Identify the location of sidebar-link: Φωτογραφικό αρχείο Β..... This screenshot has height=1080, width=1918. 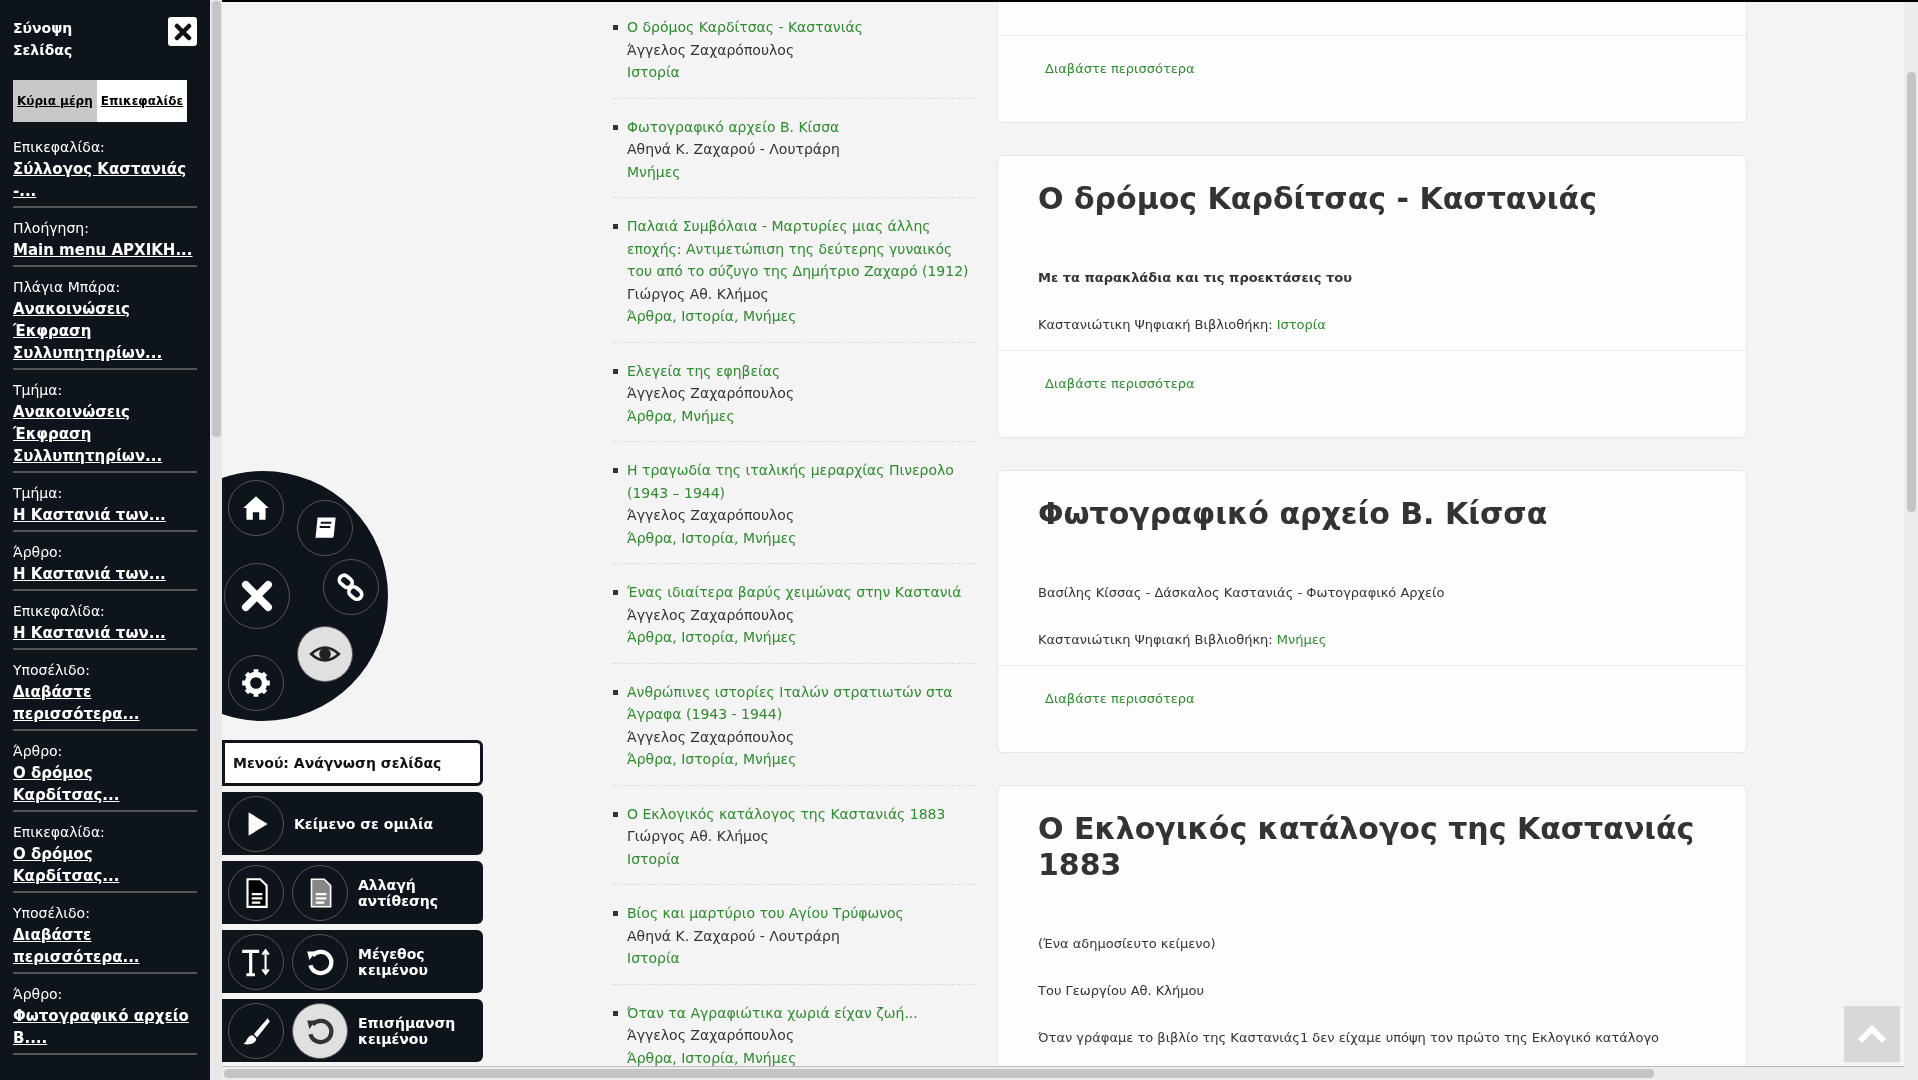
(105, 1027).